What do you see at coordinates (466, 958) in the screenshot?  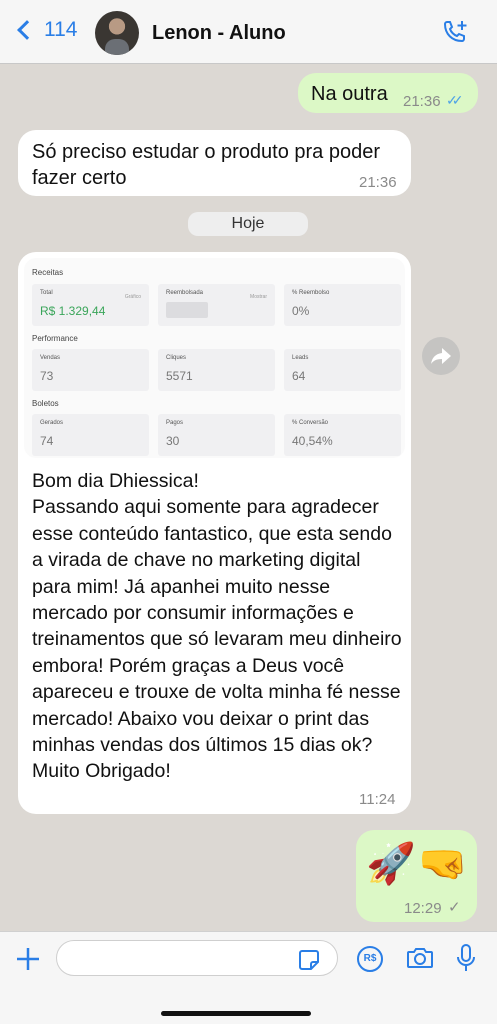 I see `microphone-icon` at bounding box center [466, 958].